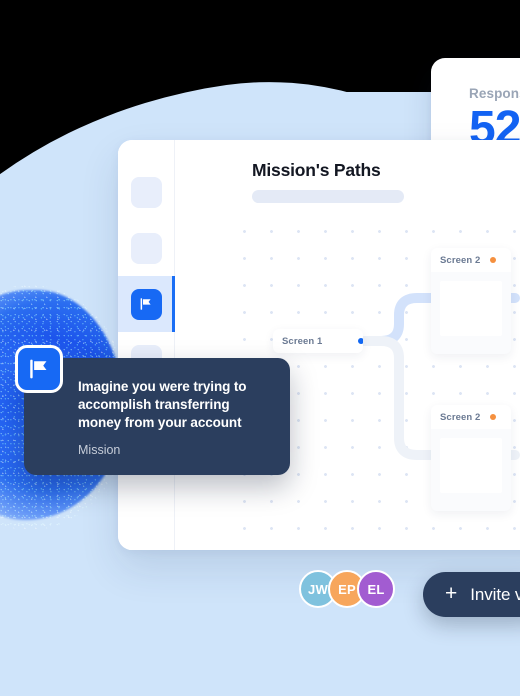 This screenshot has width=520, height=696. I want to click on collaborator-avatars: JW EP EL, so click(347, 589).